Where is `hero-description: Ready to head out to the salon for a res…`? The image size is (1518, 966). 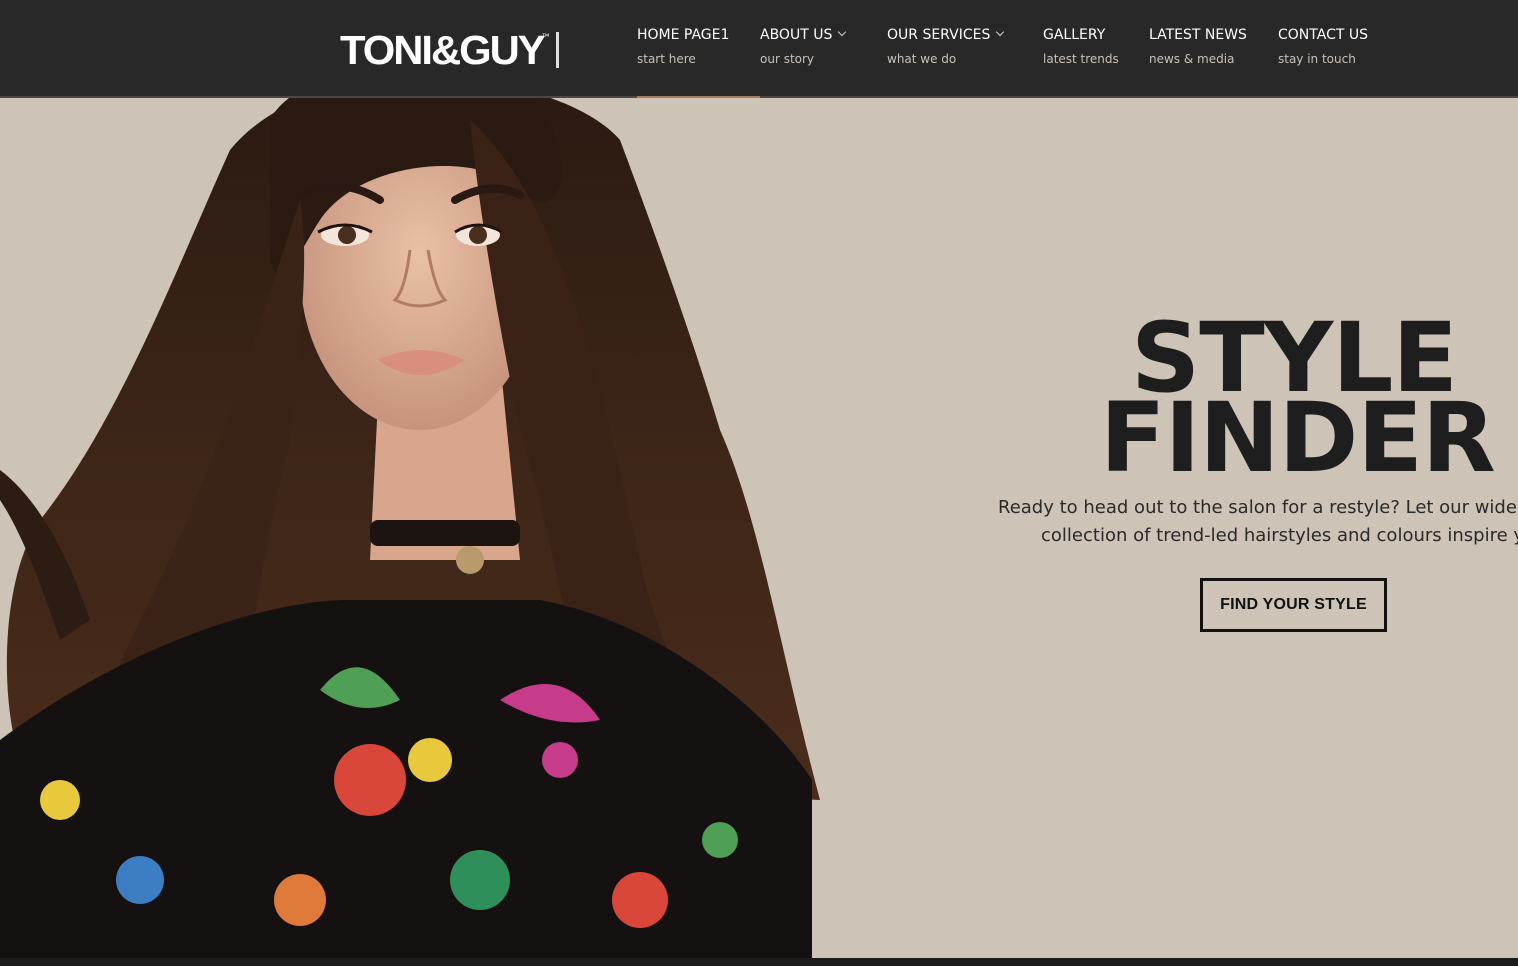
hero-description: Ready to head out to the salon for a res… is located at coordinates (1254, 522).